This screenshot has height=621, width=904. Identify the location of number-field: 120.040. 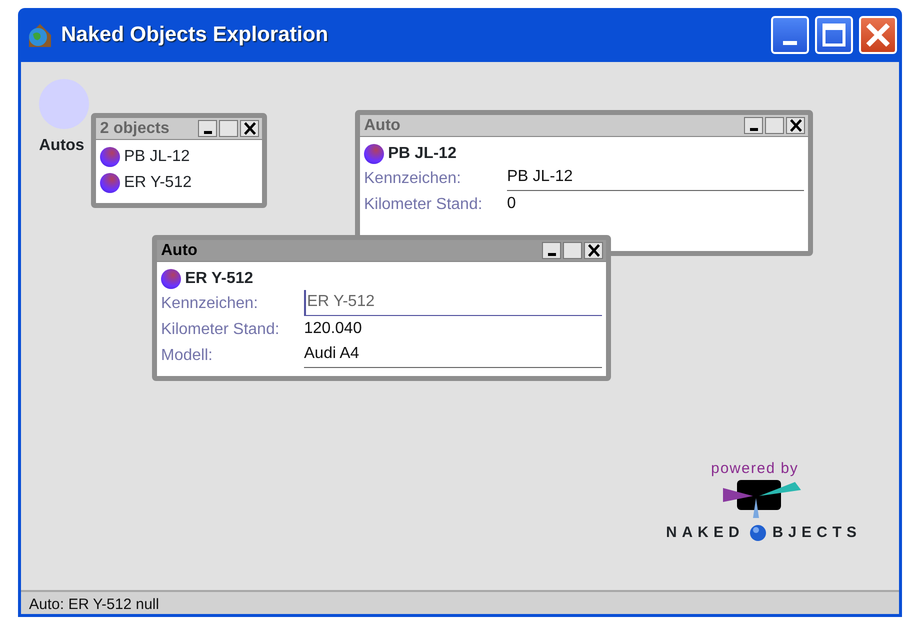
(453, 329).